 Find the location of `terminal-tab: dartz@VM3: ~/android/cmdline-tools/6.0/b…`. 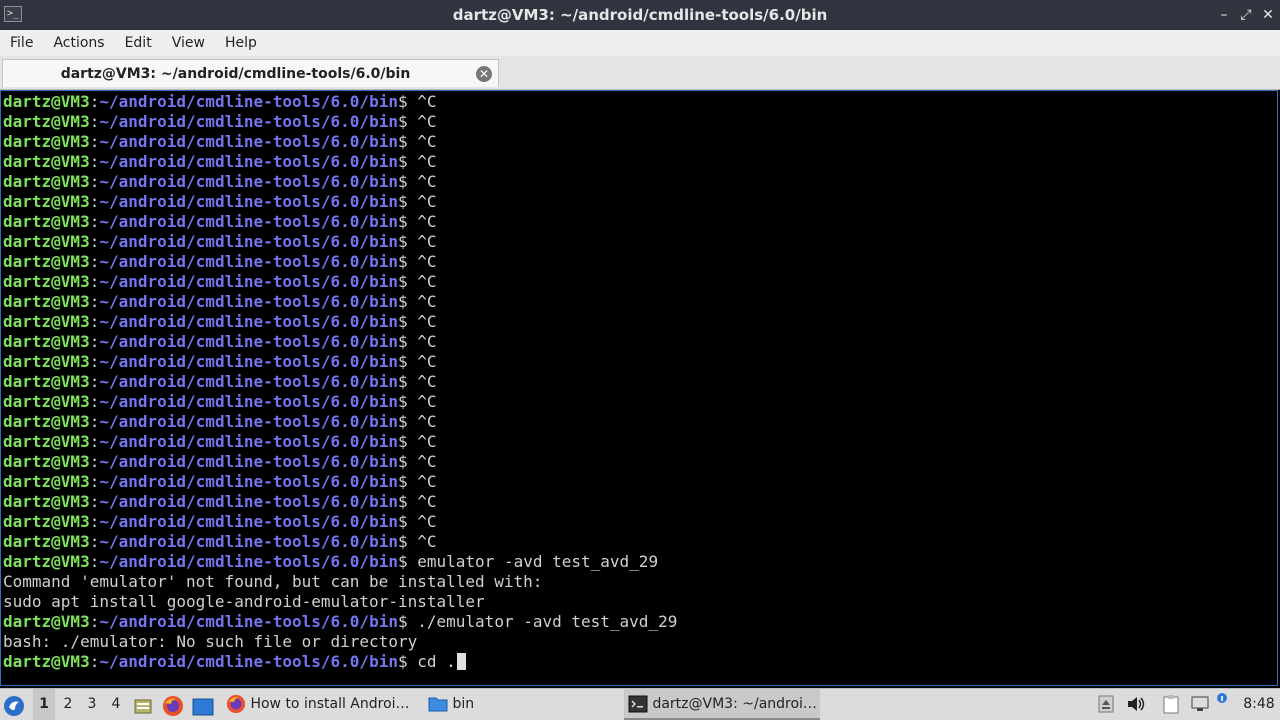

terminal-tab: dartz@VM3: ~/android/cmdline-tools/6.0/b… is located at coordinates (250, 73).